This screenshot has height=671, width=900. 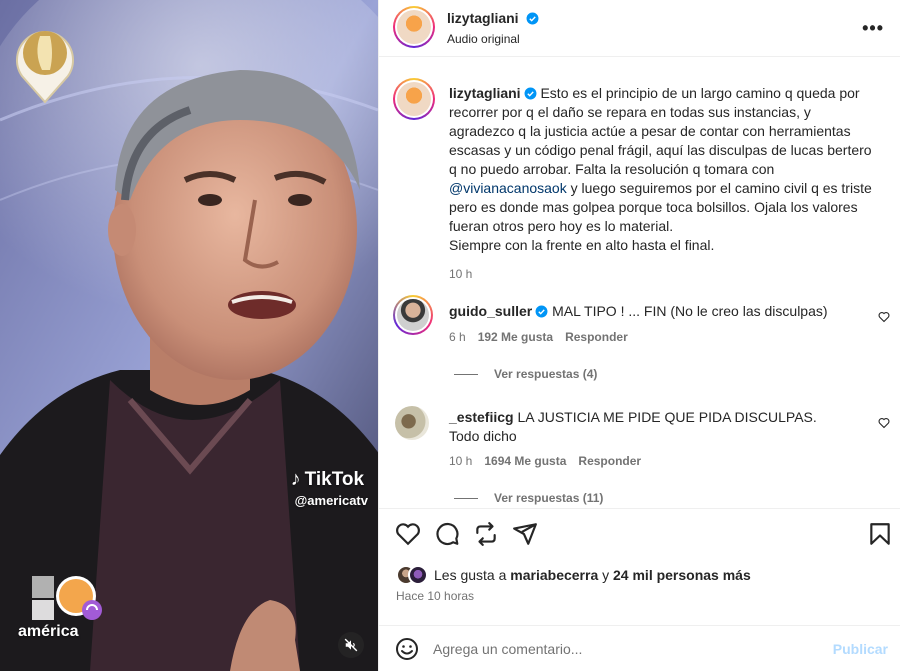 I want to click on comment-input, so click(x=623, y=649).